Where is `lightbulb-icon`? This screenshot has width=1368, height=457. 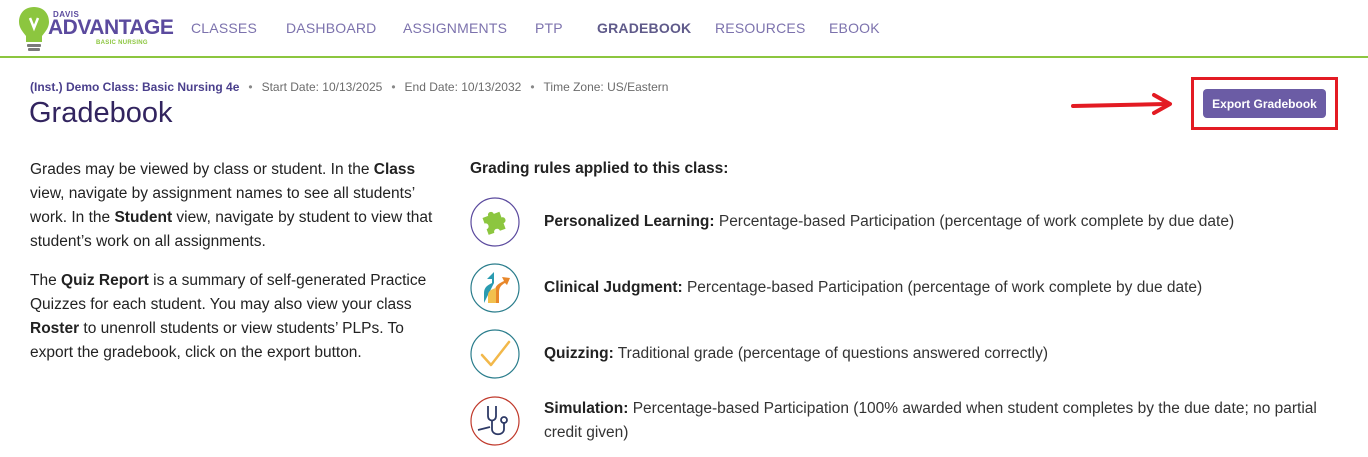 lightbulb-icon is located at coordinates (34, 29).